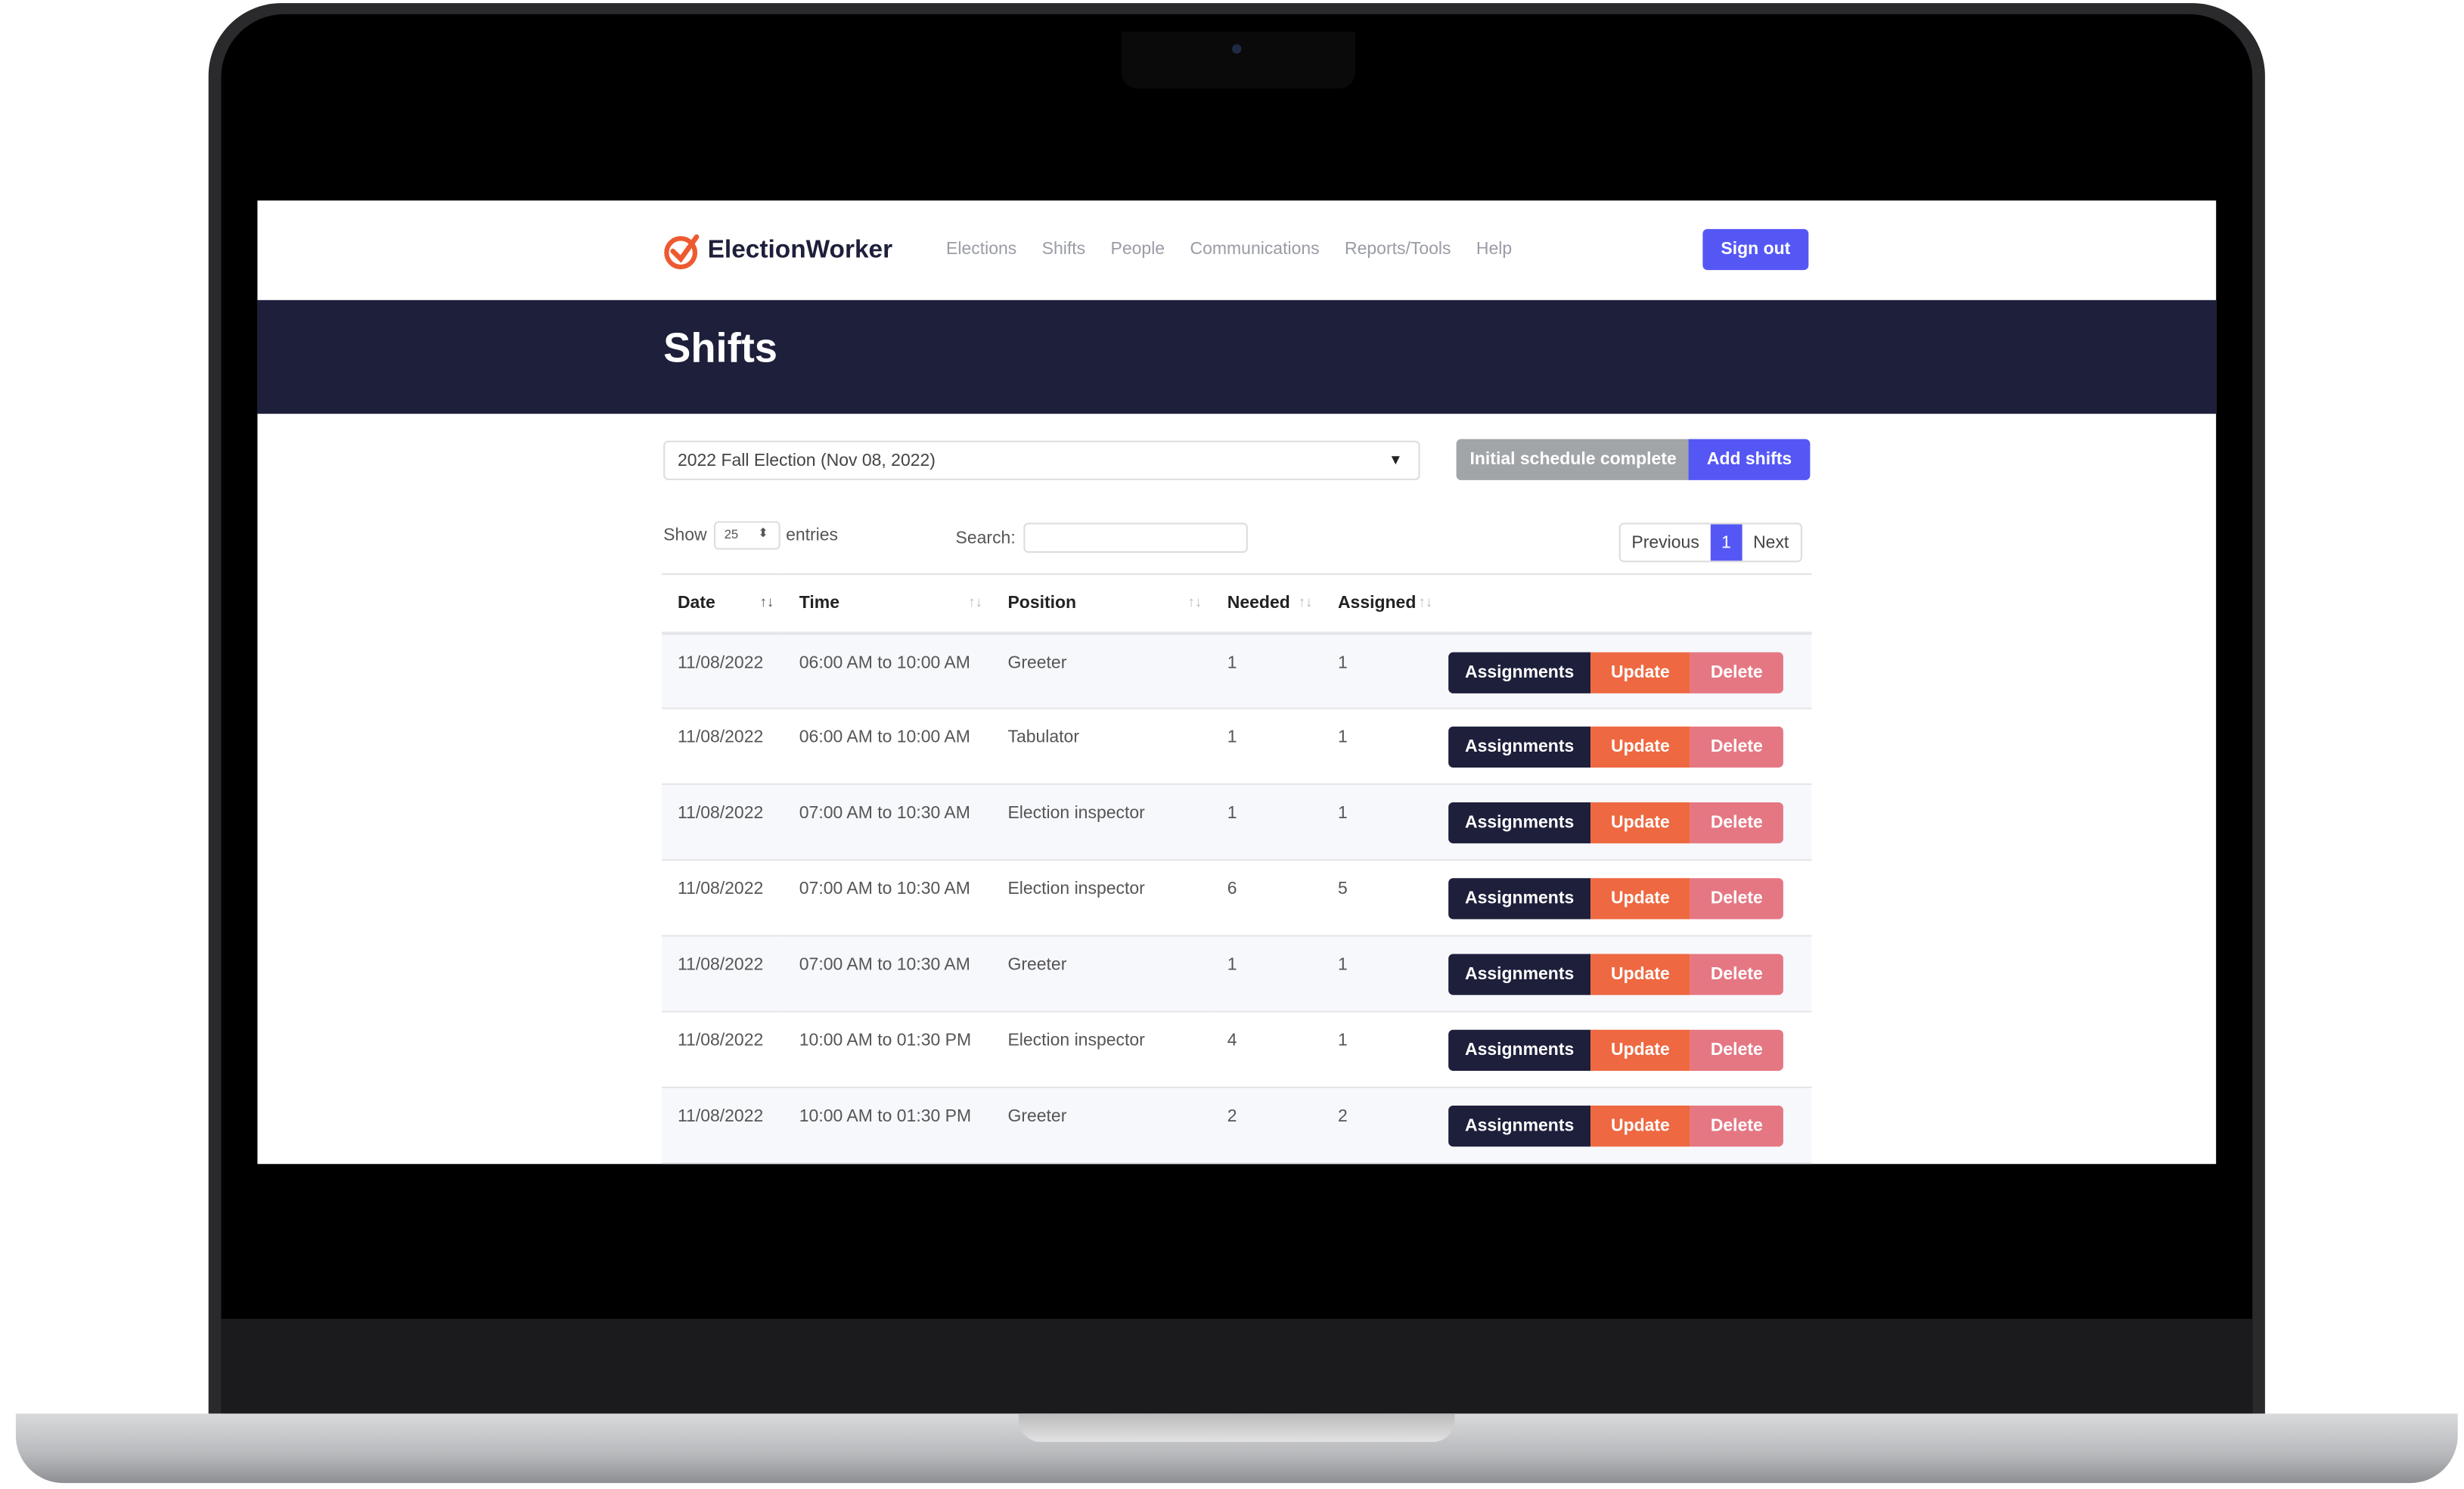 This screenshot has height=1489, width=2464. I want to click on search-box: Search:, so click(1102, 538).